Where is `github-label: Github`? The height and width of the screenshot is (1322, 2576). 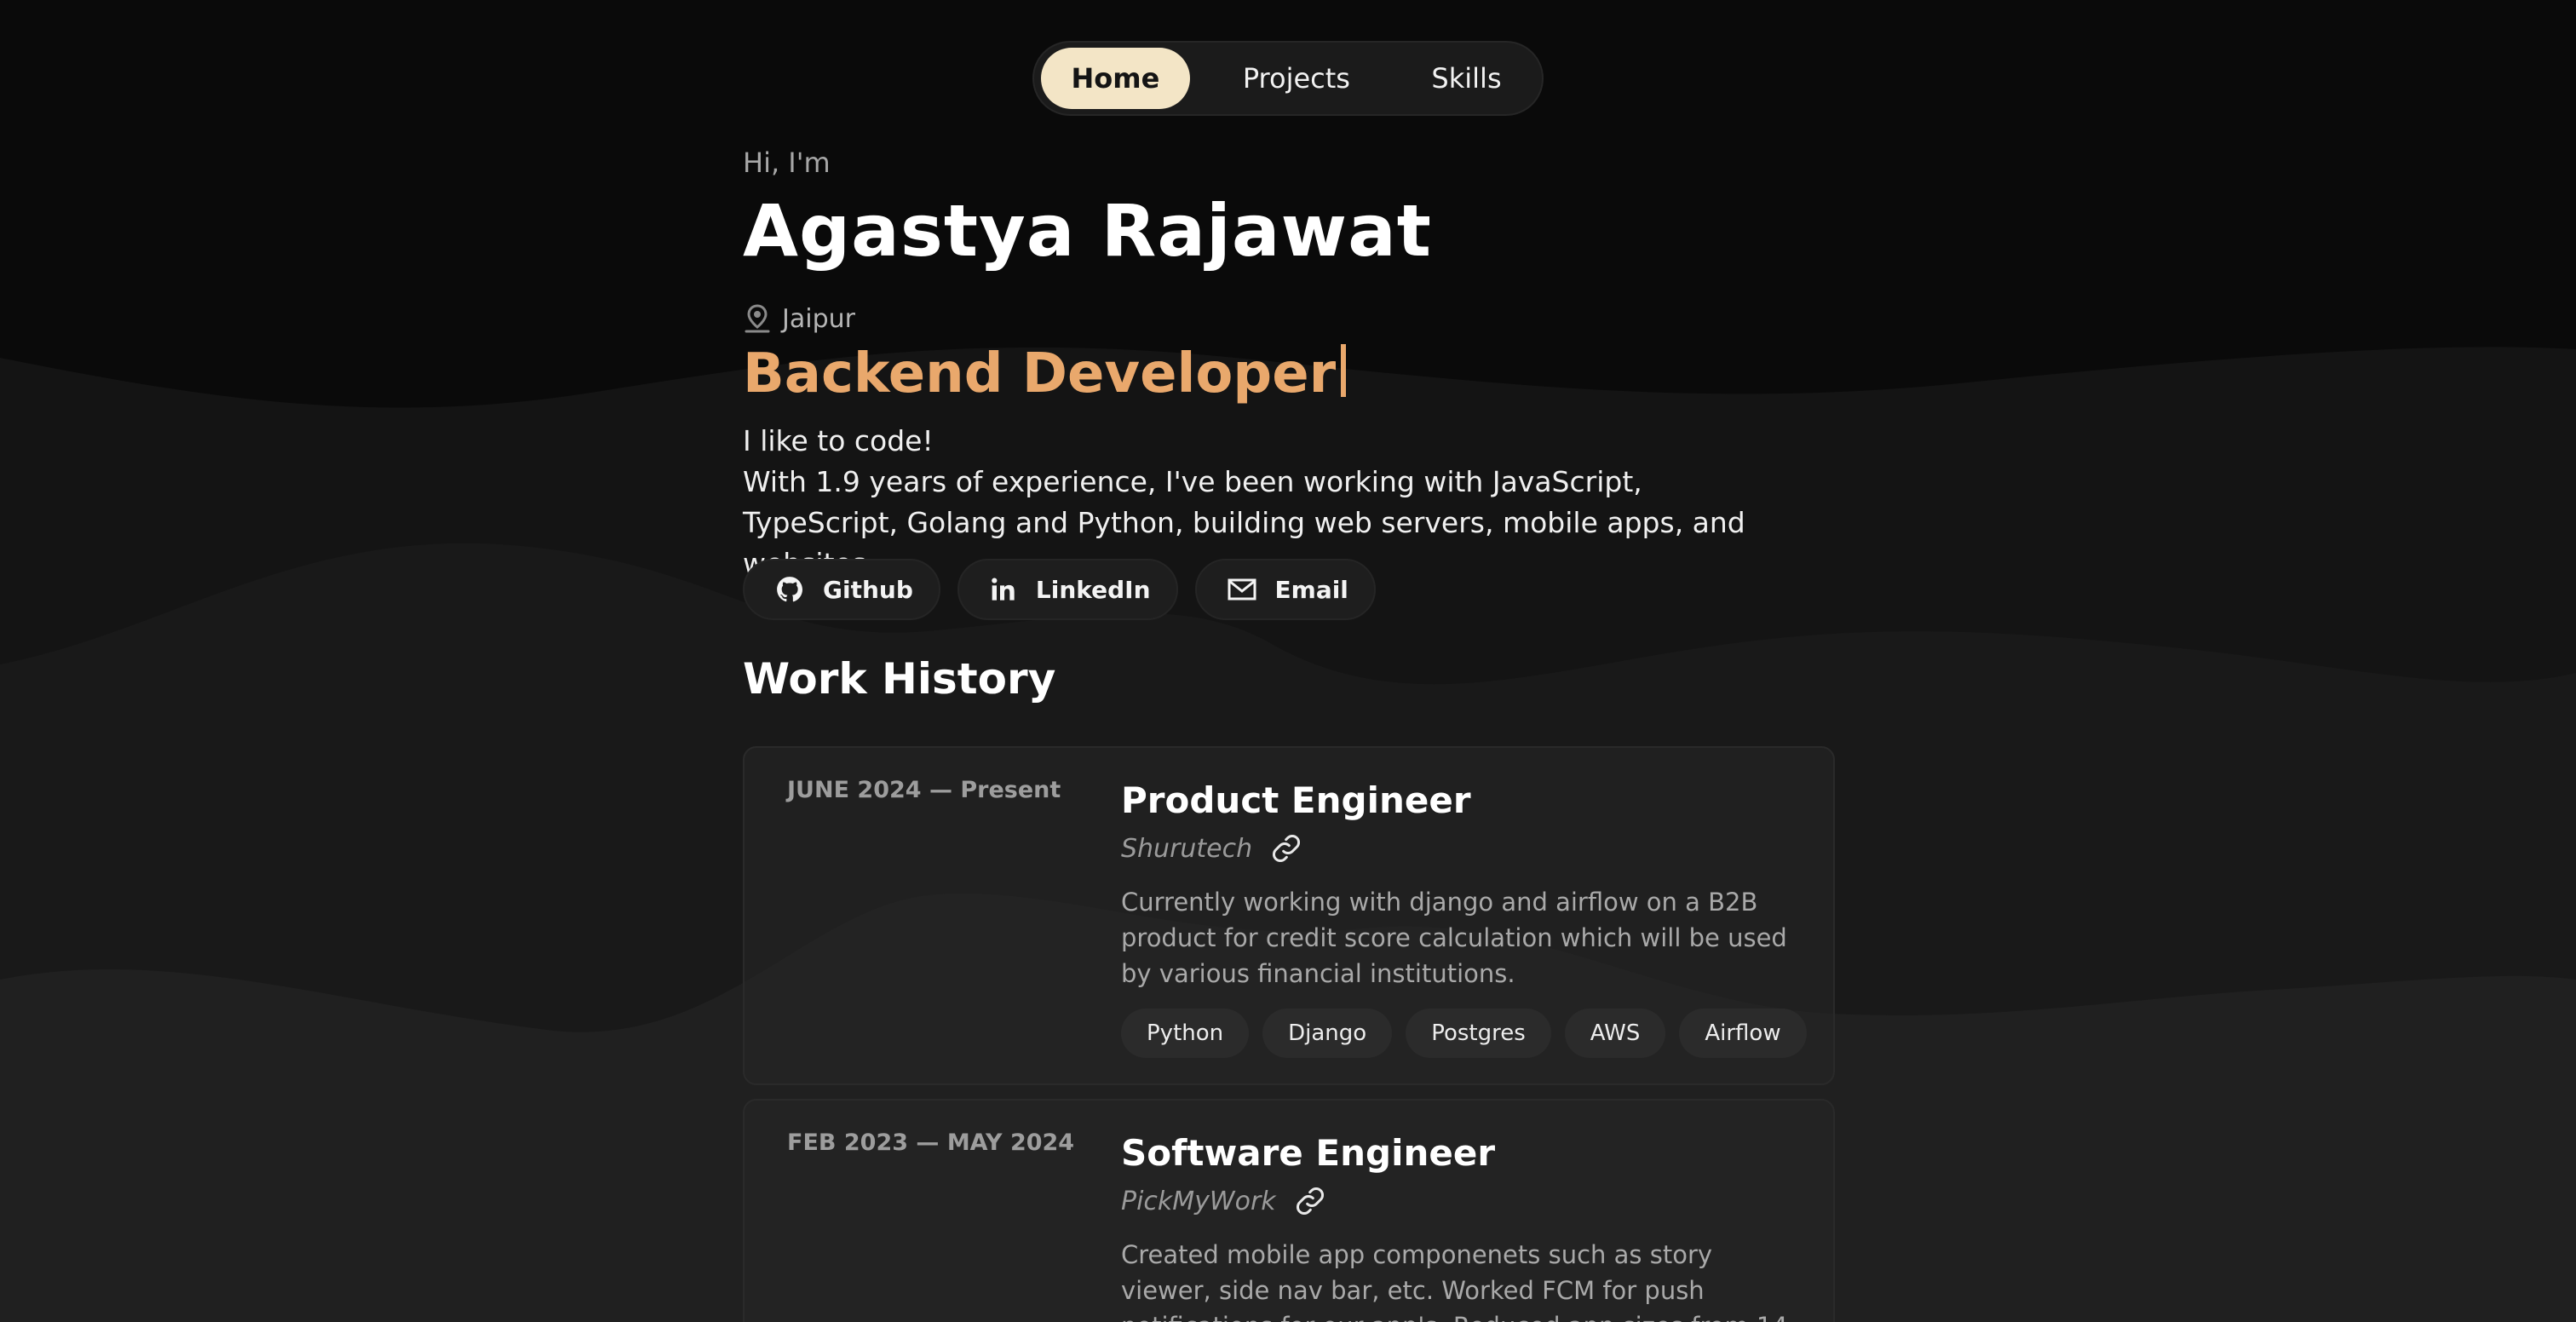
github-label: Github is located at coordinates (868, 589).